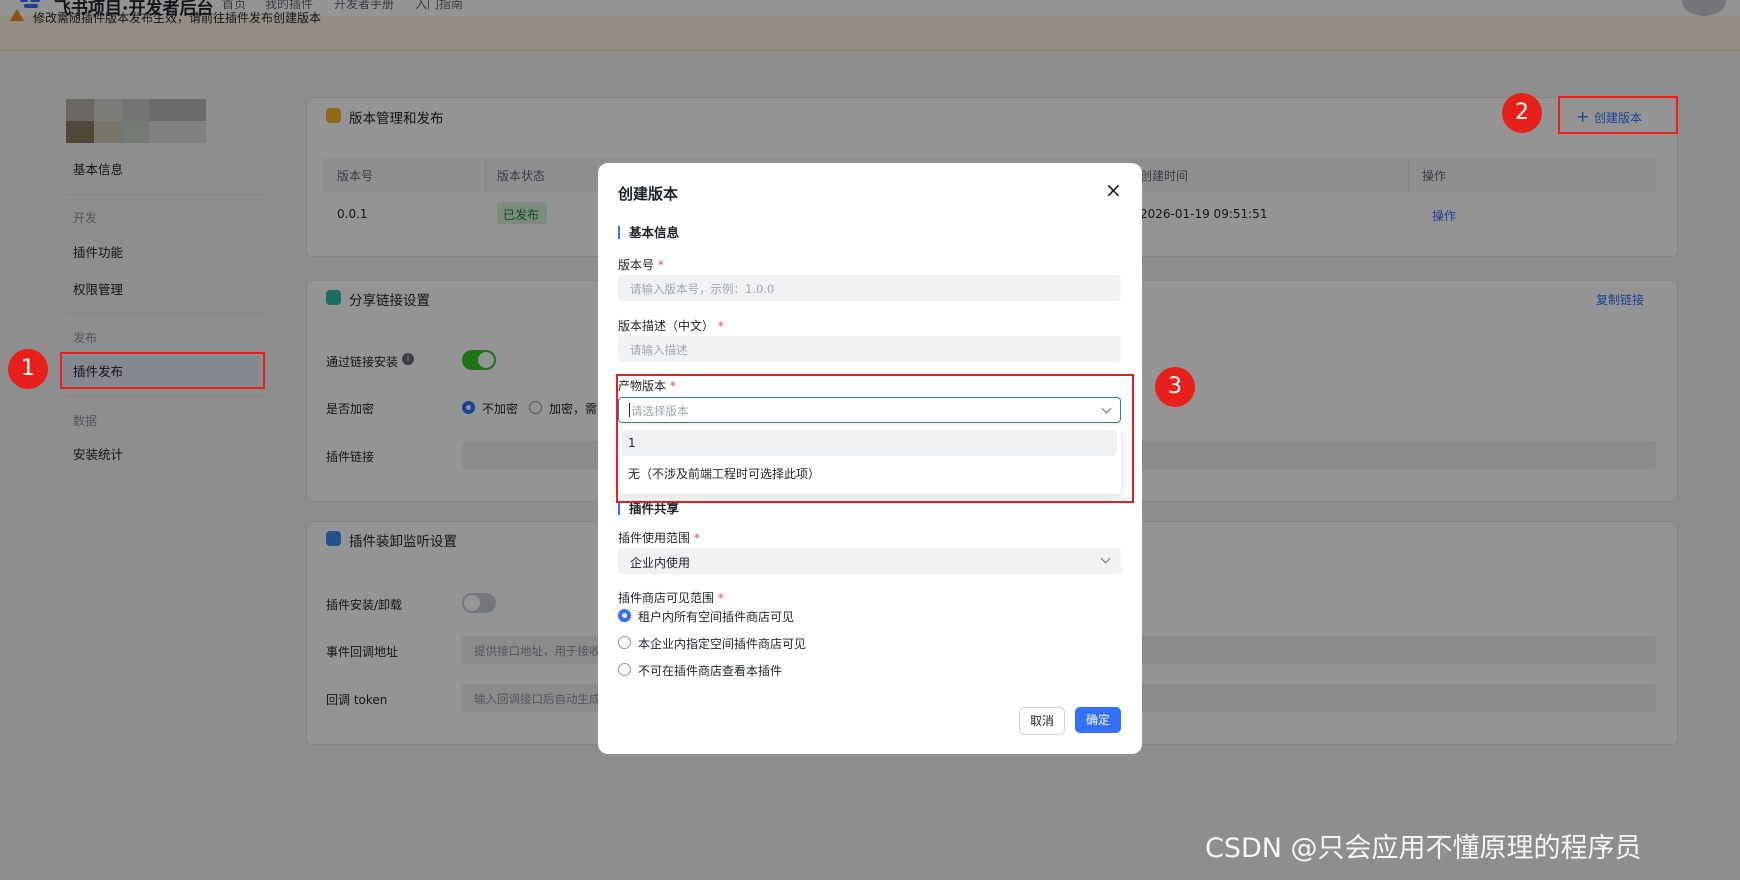 The width and height of the screenshot is (1740, 880). I want to click on version-placeholder: 请输入版本号，示例：1.0.0, so click(702, 289).